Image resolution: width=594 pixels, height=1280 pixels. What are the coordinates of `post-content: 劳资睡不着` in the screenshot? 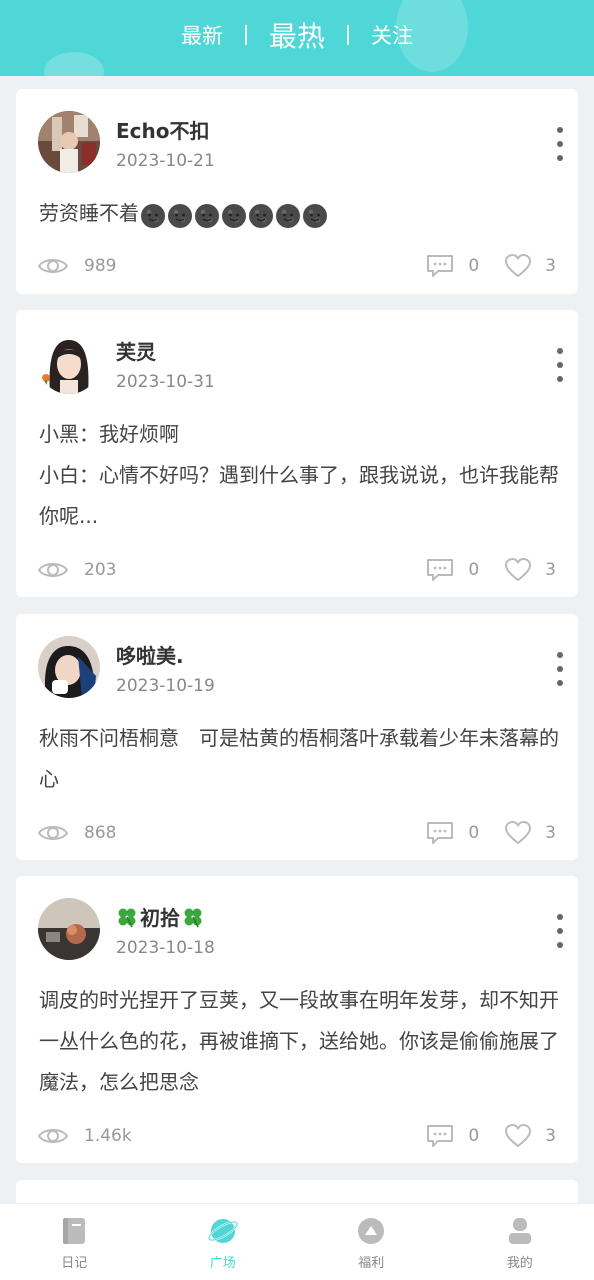 It's located at (299, 214).